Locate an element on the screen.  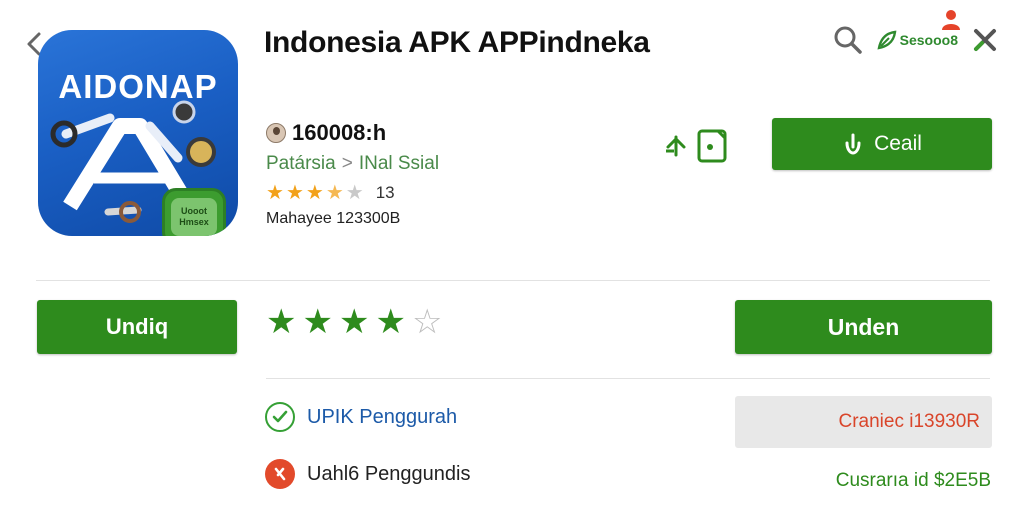
info-row-warning-label: Uahl6 Penggundis is located at coordinates (389, 473).